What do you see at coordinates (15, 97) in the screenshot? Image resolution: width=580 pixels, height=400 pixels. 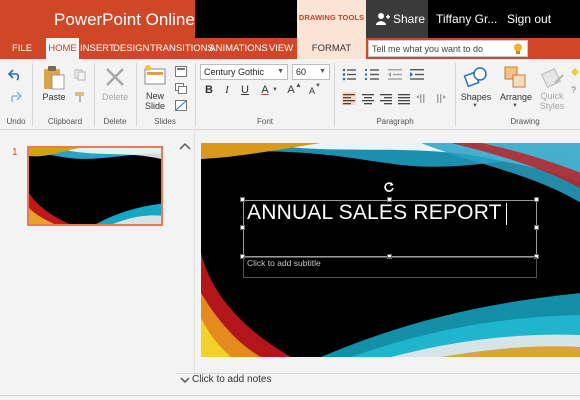 I see `redo-icon` at bounding box center [15, 97].